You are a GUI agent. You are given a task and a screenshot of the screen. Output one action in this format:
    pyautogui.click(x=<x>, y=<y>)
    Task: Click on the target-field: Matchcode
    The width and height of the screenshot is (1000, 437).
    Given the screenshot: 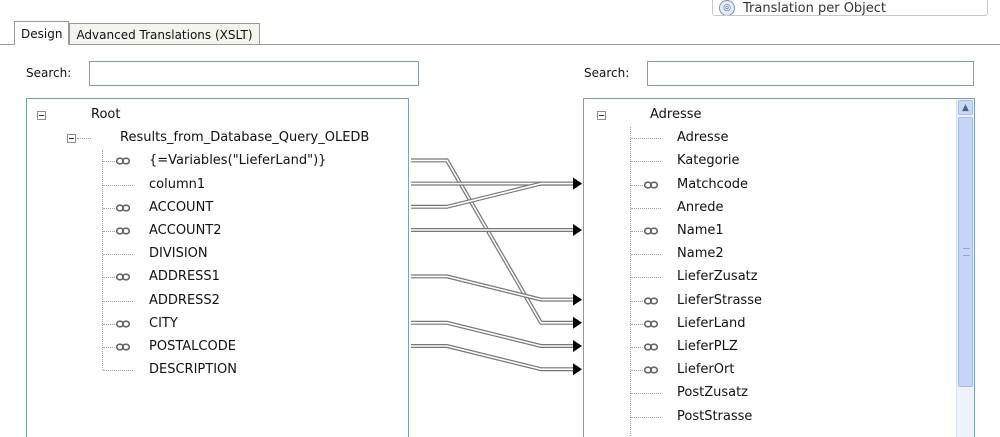 What is the action you would take?
    pyautogui.click(x=712, y=185)
    